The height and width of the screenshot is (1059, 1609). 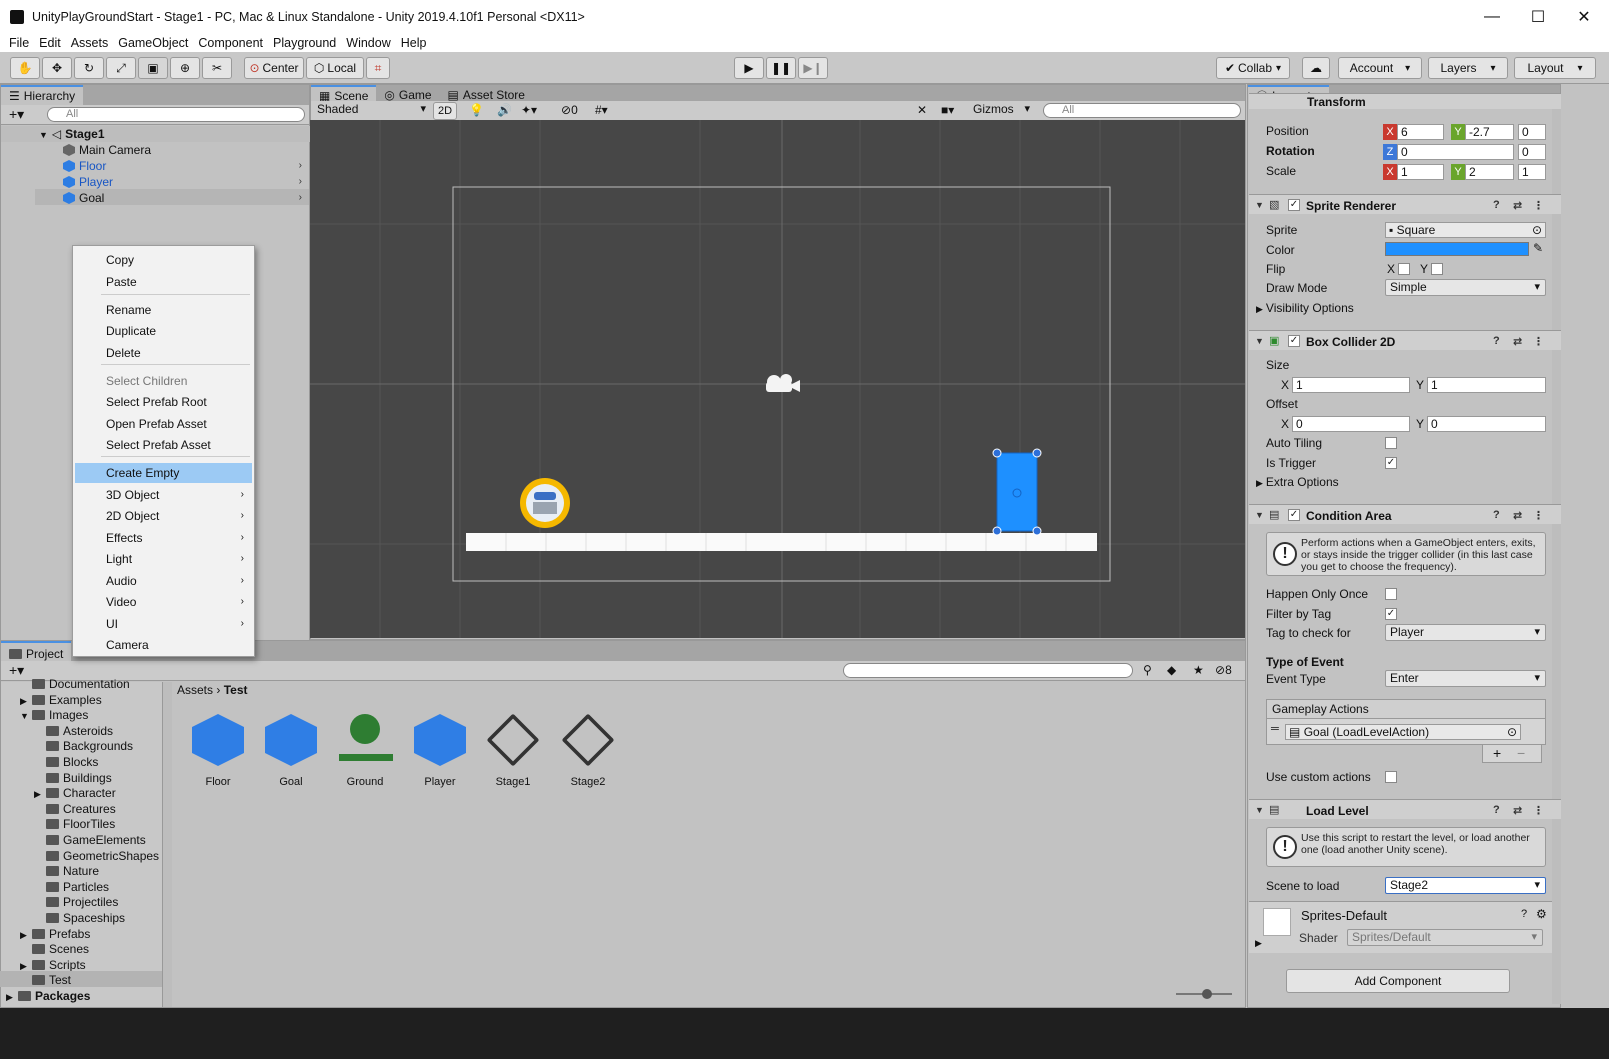 What do you see at coordinates (781, 68) in the screenshot?
I see `pause-button: ❚❚` at bounding box center [781, 68].